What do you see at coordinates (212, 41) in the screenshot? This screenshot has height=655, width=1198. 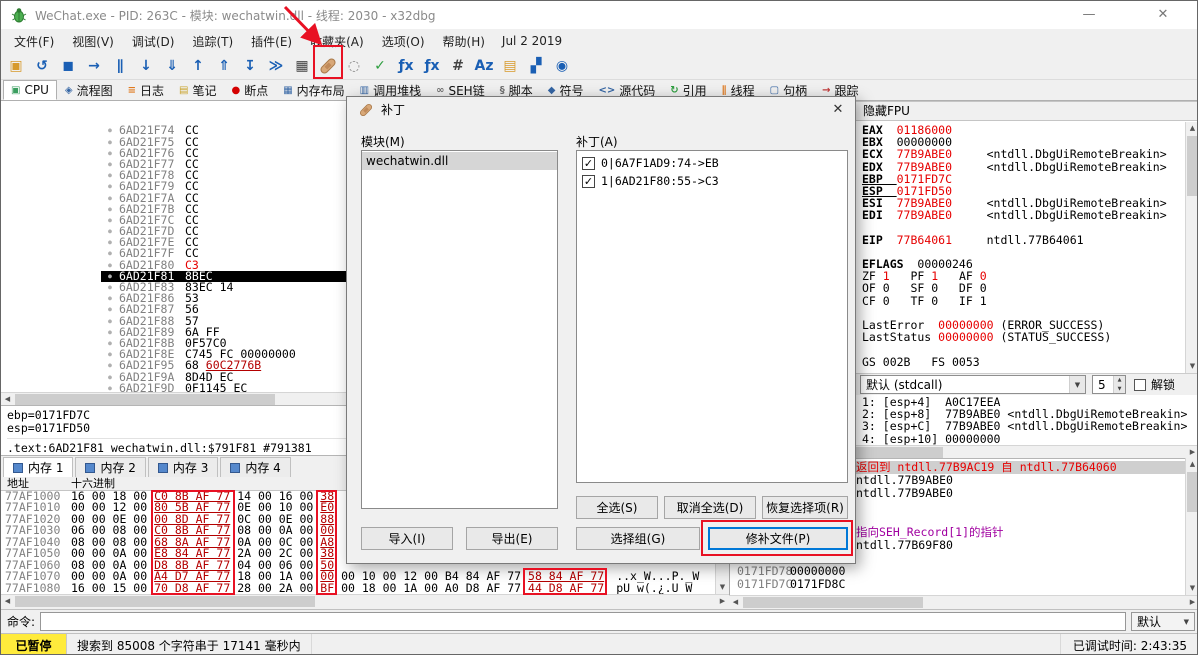 I see `menu-item: 追踪(T)` at bounding box center [212, 41].